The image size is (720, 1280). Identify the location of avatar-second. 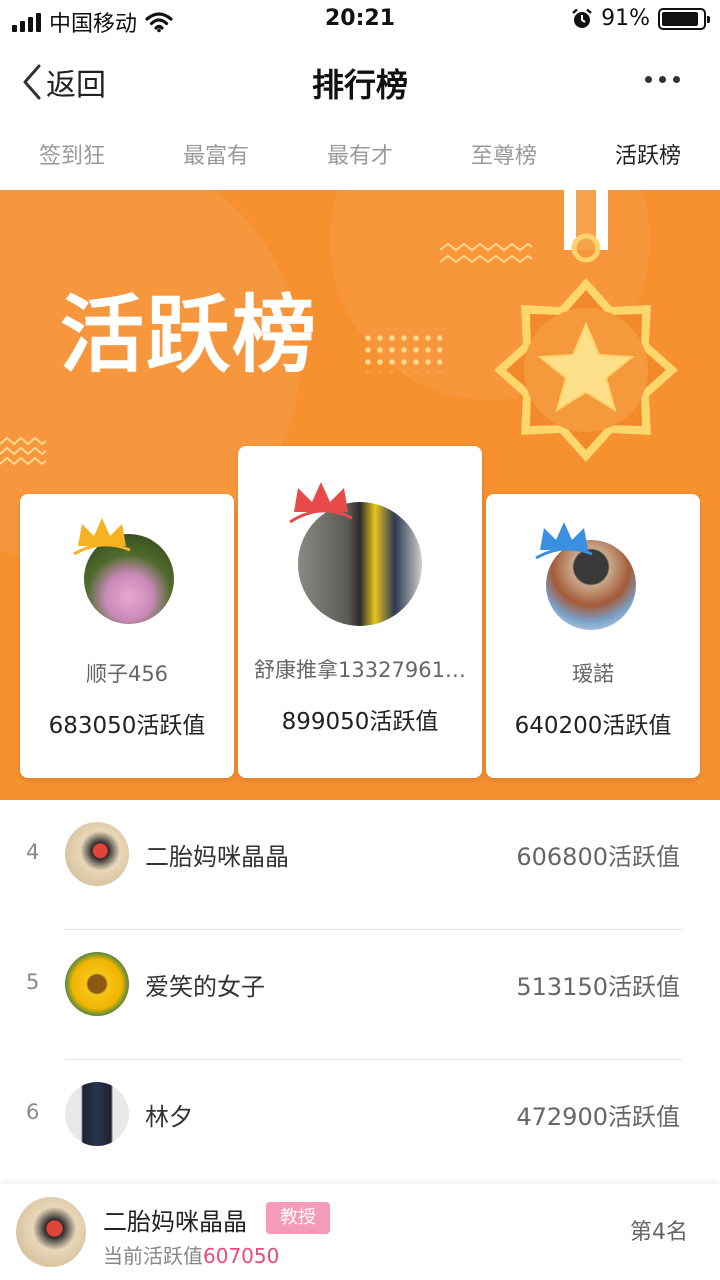
(123, 571).